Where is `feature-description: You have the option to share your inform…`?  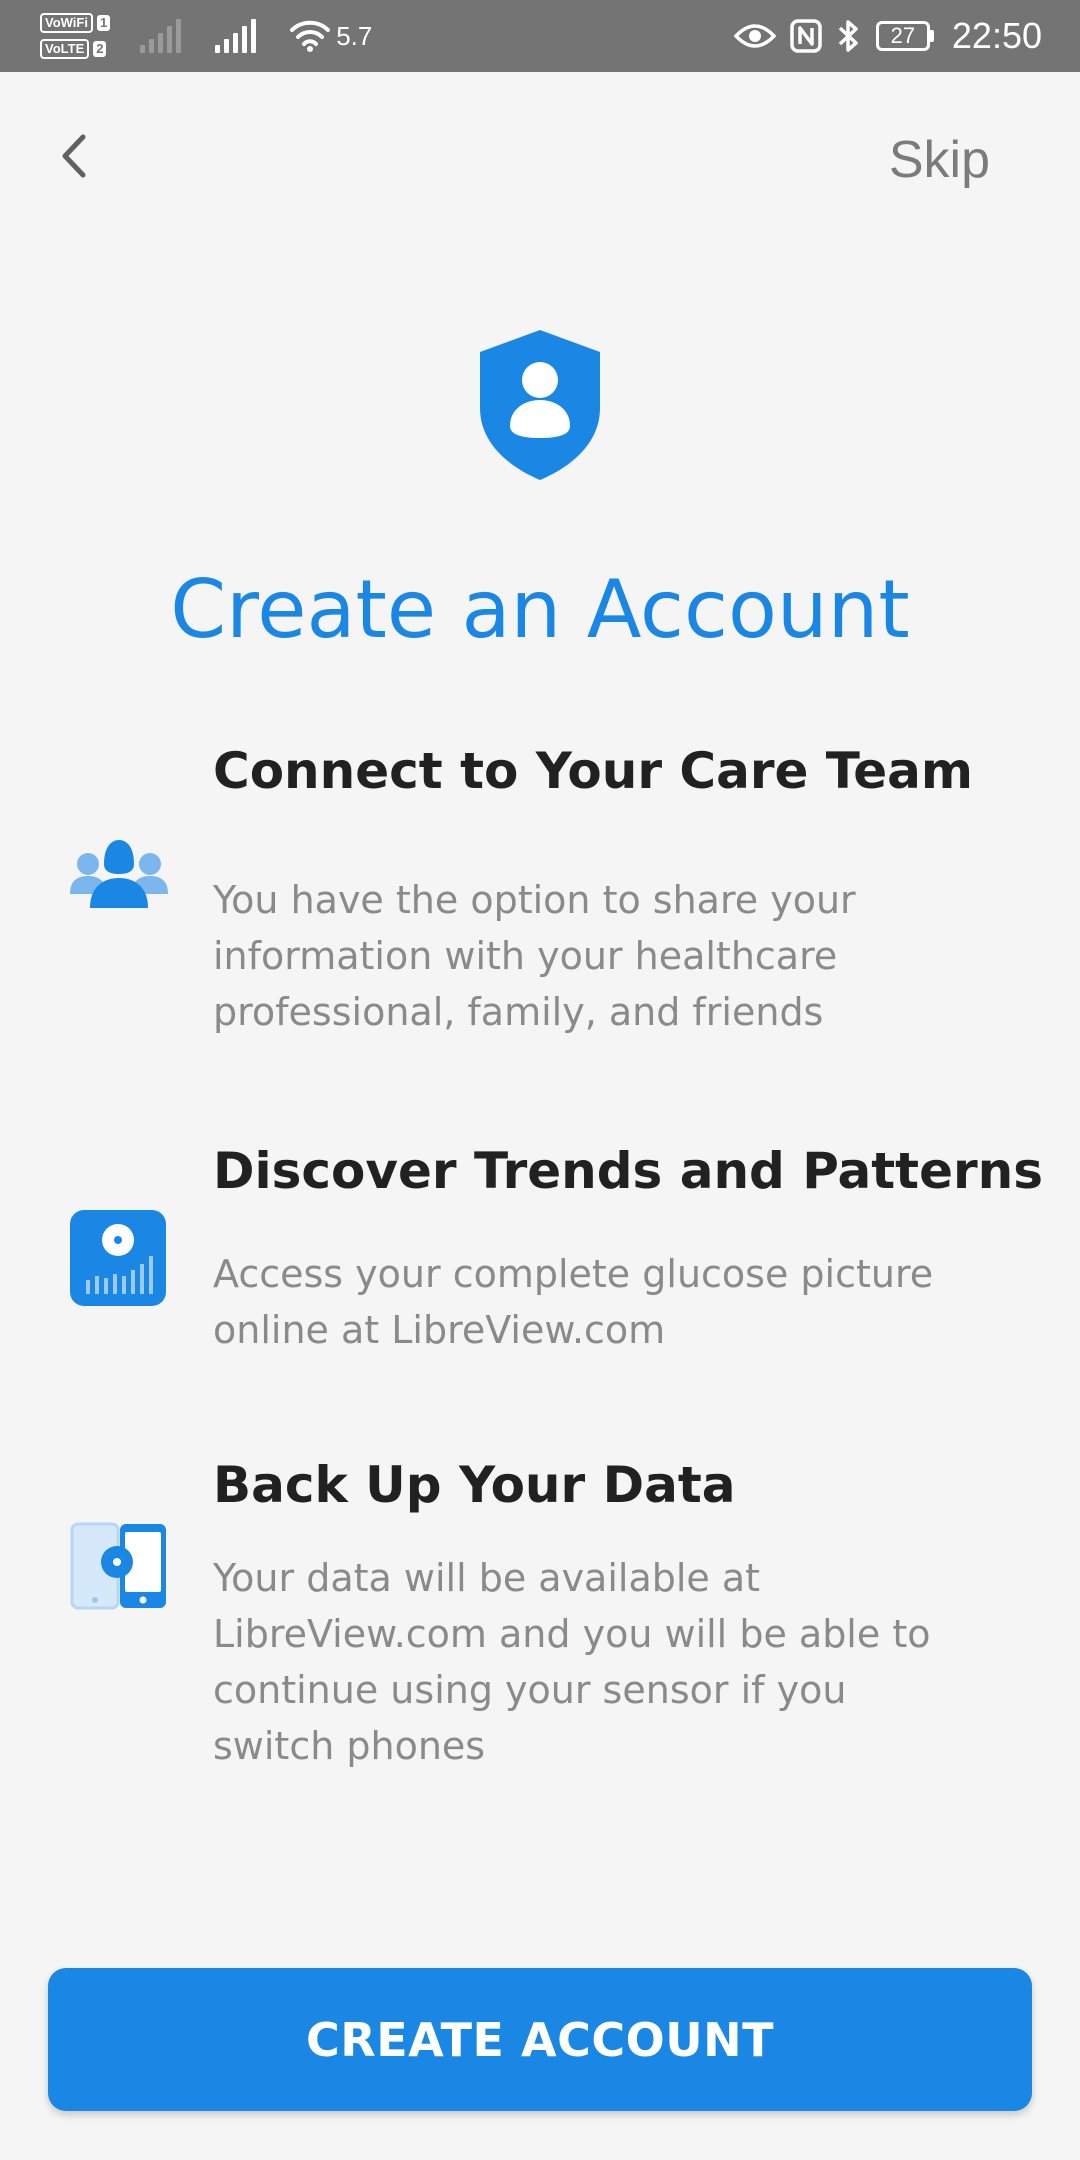 feature-description: You have the option to share your inform… is located at coordinates (534, 956).